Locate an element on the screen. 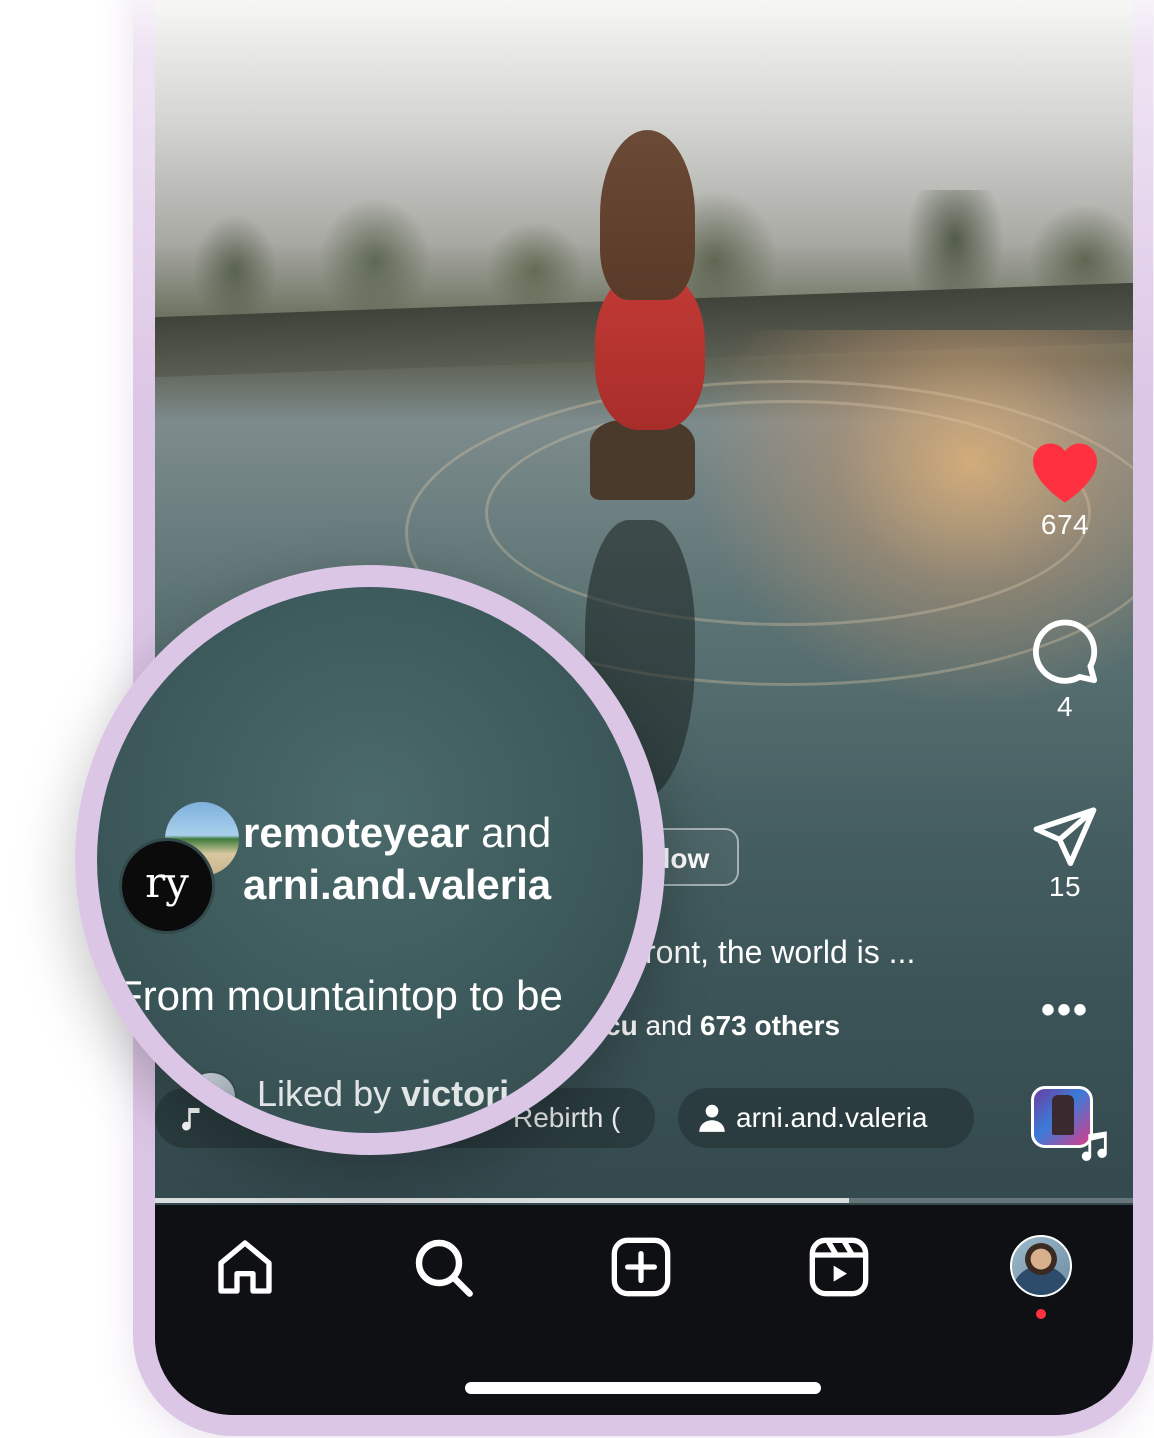 This screenshot has width=1154, height=1438. comment-count: 4 is located at coordinates (1065, 706).